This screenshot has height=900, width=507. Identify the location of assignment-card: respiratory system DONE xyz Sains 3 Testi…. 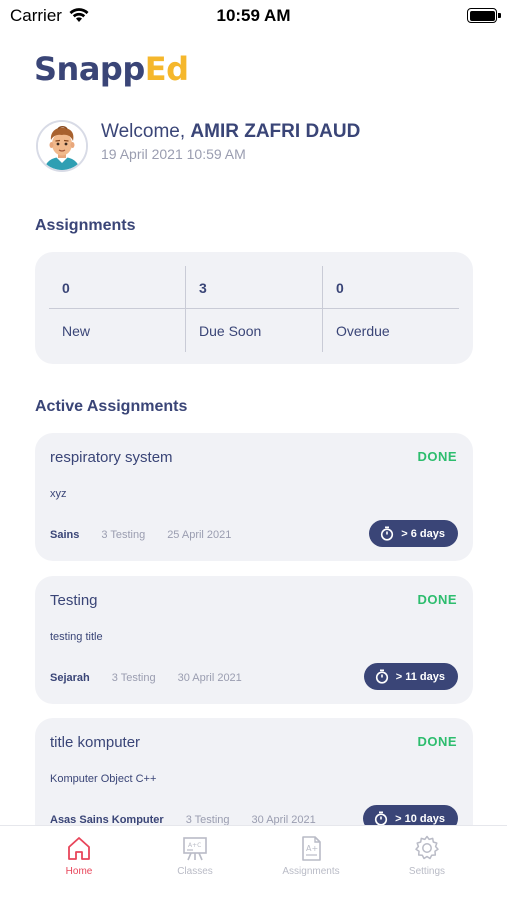
(254, 497).